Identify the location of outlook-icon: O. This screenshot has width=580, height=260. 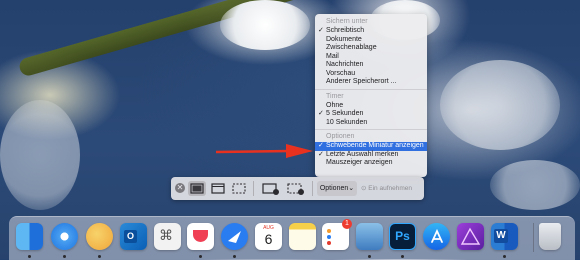
(133, 236).